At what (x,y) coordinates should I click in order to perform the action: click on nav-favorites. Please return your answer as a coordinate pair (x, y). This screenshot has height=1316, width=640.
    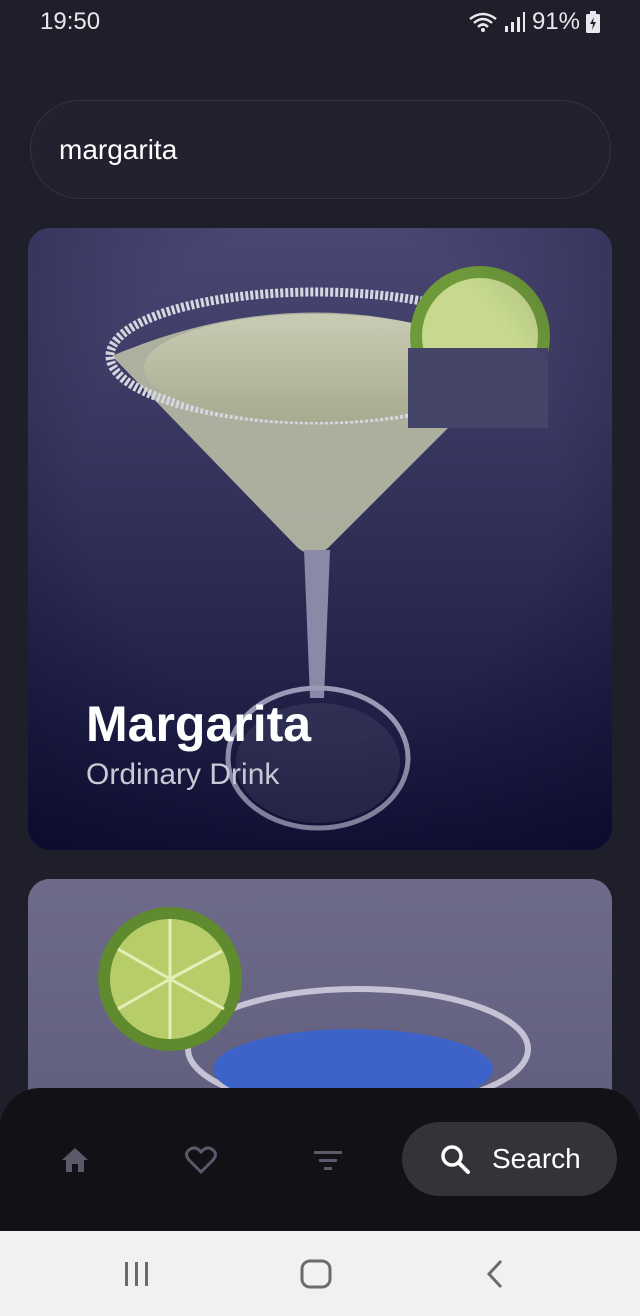
    Looking at the image, I should click on (201, 1160).